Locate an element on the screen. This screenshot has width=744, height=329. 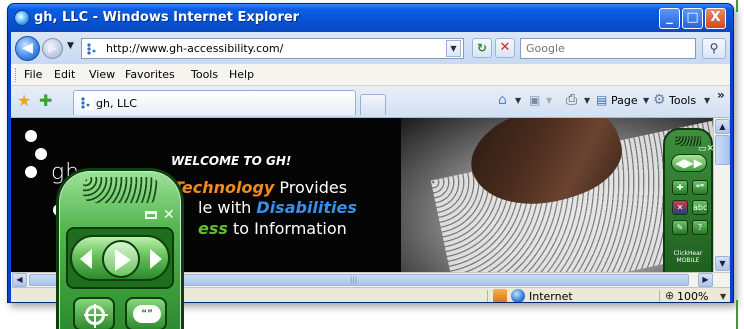
play-button is located at coordinates (121, 259).